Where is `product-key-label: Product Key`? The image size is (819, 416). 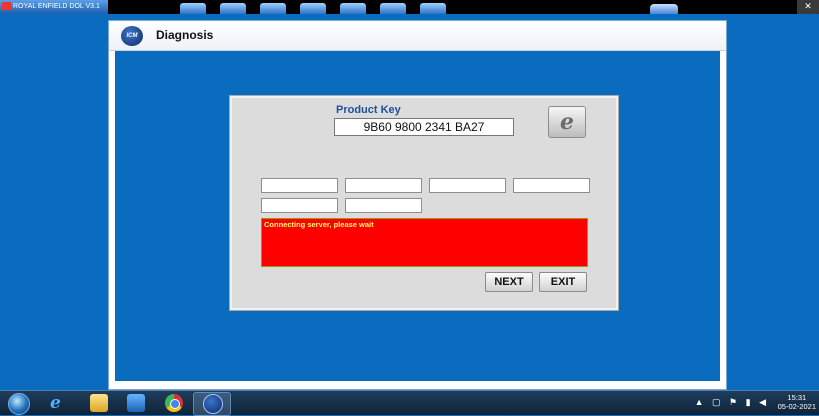 product-key-label: Product Key is located at coordinates (368, 110).